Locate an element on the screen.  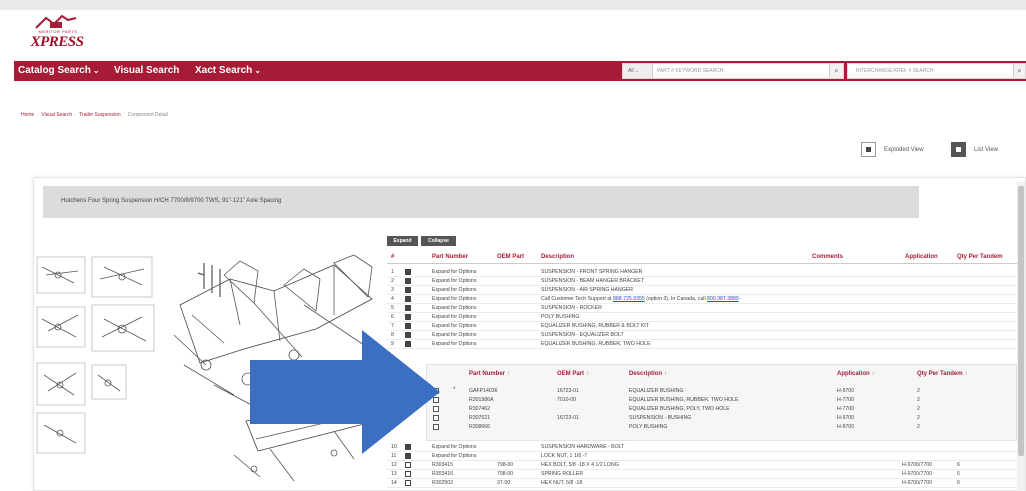
col-header-oem-part: OEM Part is located at coordinates (510, 257).